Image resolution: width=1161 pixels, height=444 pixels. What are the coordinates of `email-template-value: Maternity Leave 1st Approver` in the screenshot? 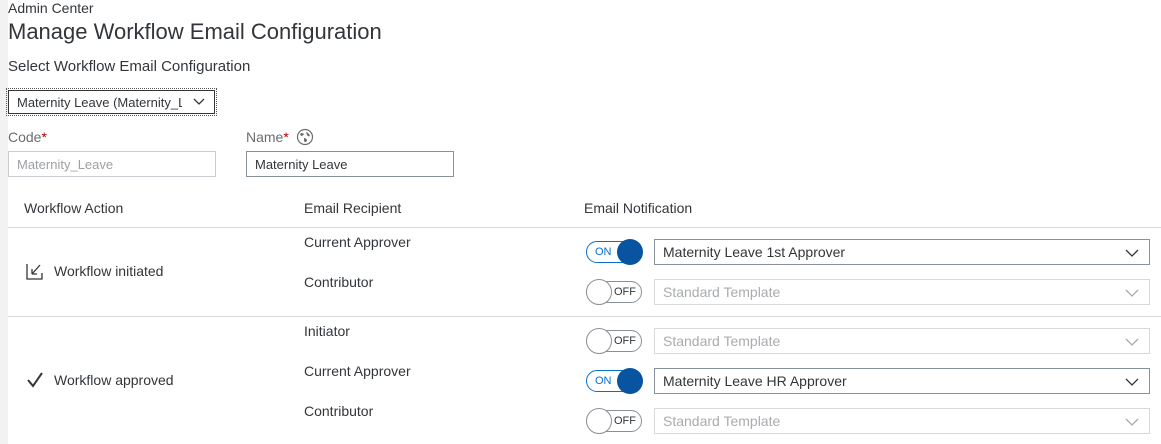 It's located at (754, 252).